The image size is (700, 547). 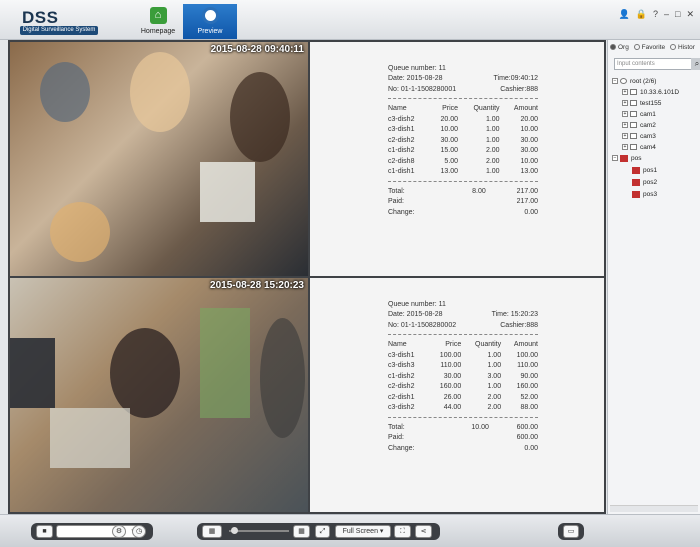 What do you see at coordinates (234, 530) in the screenshot?
I see `slider-handle` at bounding box center [234, 530].